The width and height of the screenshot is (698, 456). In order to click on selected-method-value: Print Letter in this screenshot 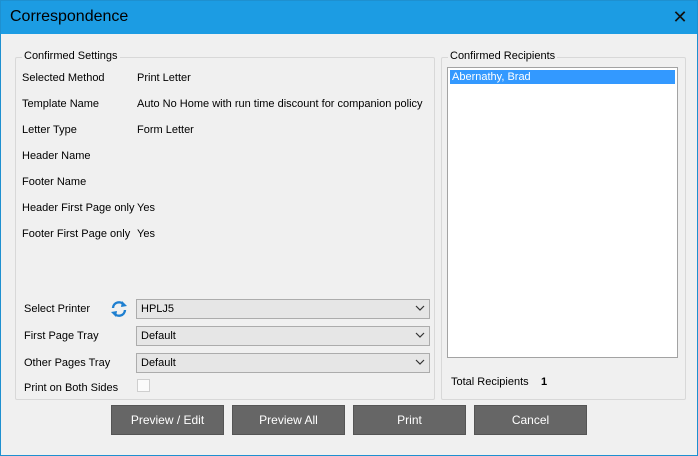, I will do `click(164, 78)`.